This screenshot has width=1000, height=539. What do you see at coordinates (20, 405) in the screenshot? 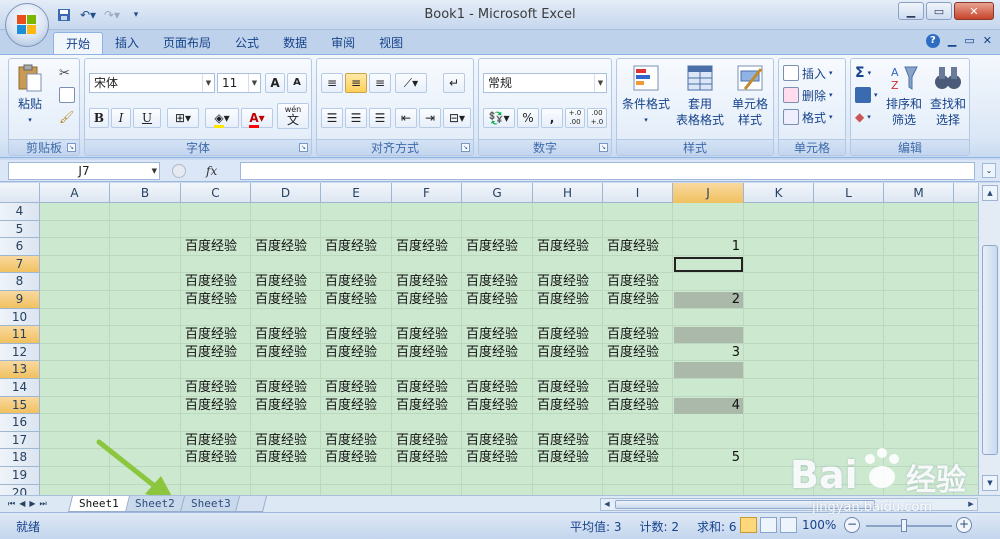
I see `row-header-15: 15` at bounding box center [20, 405].